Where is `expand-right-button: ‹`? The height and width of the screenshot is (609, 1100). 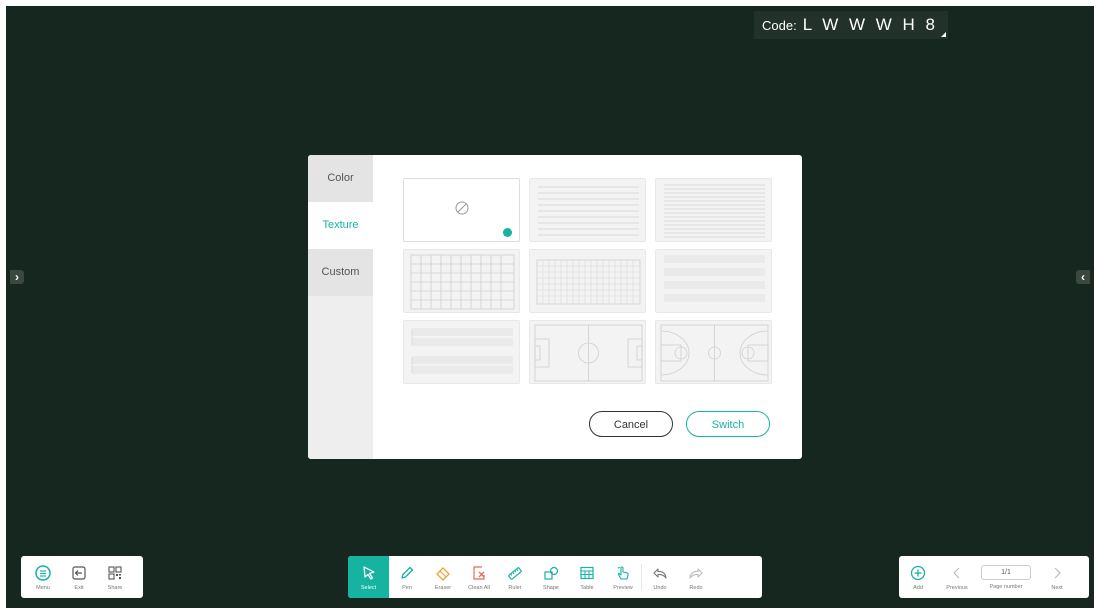
expand-right-button: ‹ is located at coordinates (1083, 277).